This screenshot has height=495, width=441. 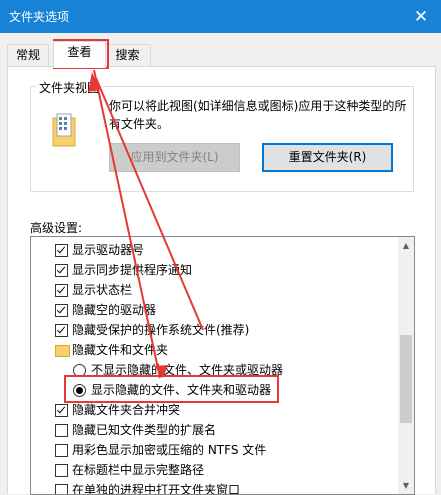 I want to click on folder-views-title: 文件夹视图, so click(x=69, y=87).